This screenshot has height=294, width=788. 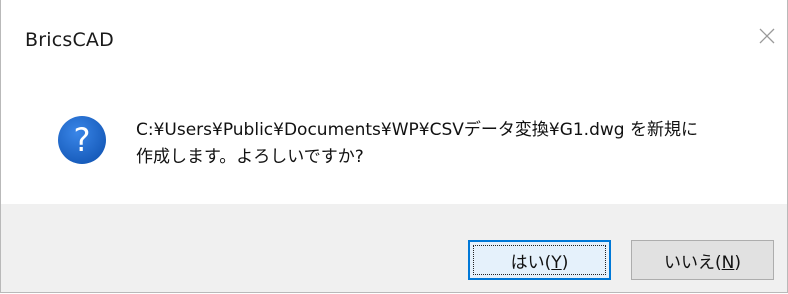 What do you see at coordinates (69, 40) in the screenshot?
I see `window-title: BricsCAD` at bounding box center [69, 40].